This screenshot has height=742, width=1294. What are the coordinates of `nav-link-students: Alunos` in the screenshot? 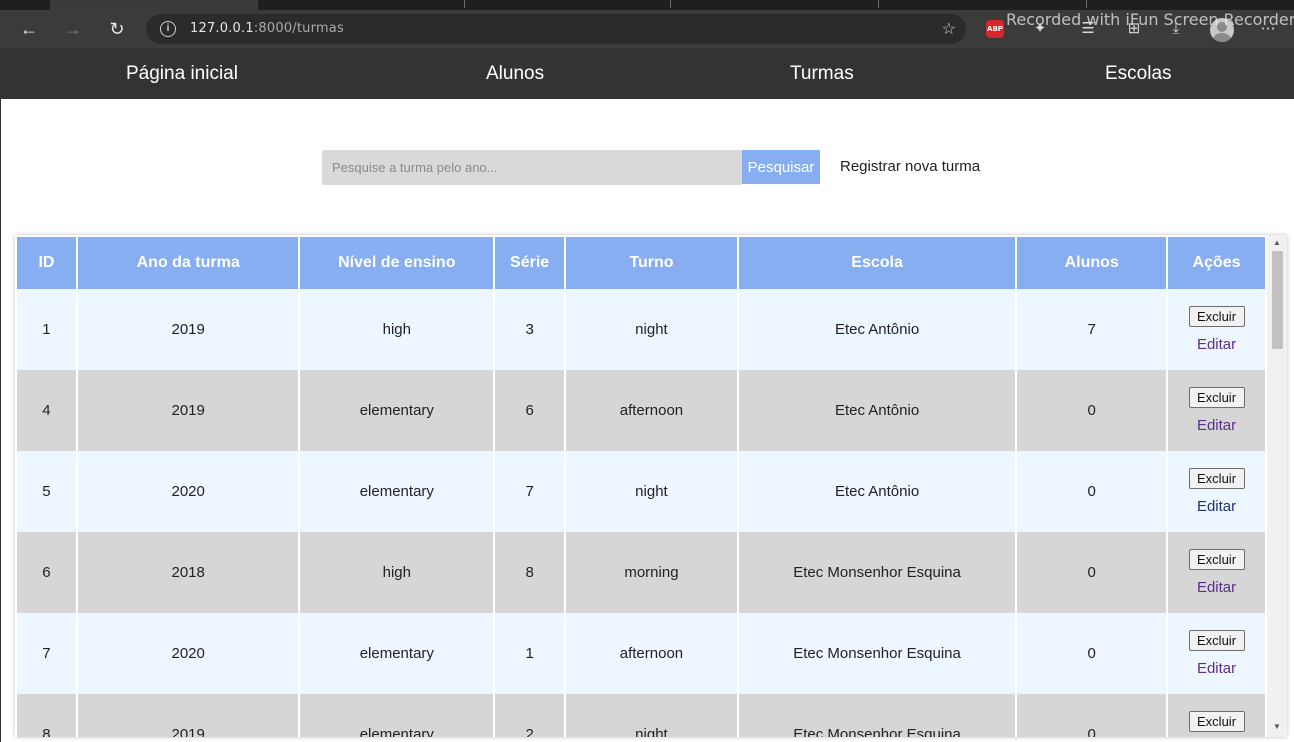 It's located at (515, 74).